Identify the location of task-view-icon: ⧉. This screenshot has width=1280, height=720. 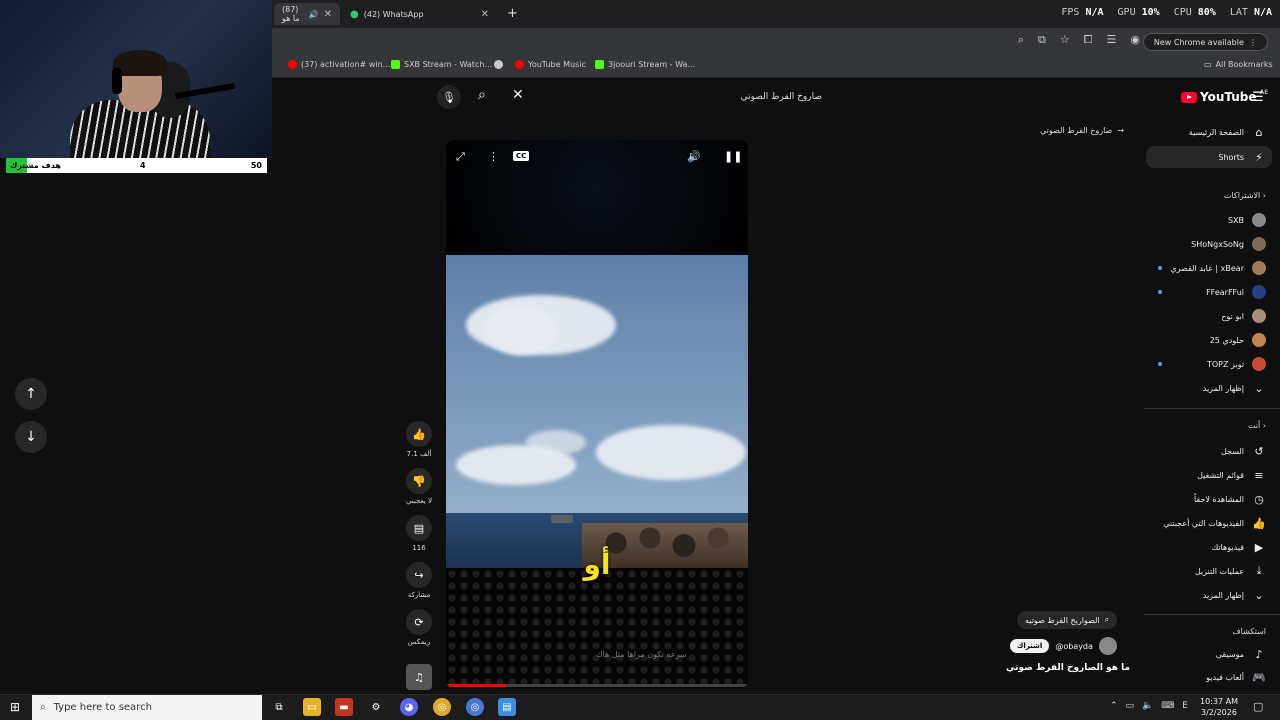
(279, 707).